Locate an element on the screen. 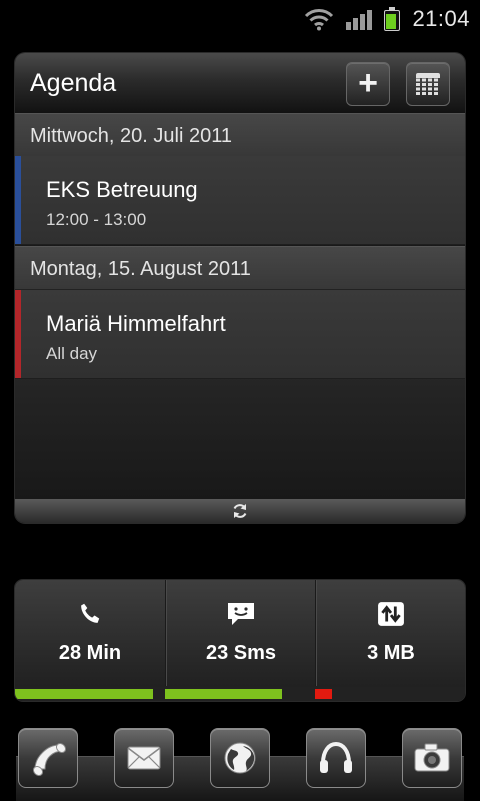 This screenshot has height=801, width=480. browser-globe-icon is located at coordinates (240, 758).